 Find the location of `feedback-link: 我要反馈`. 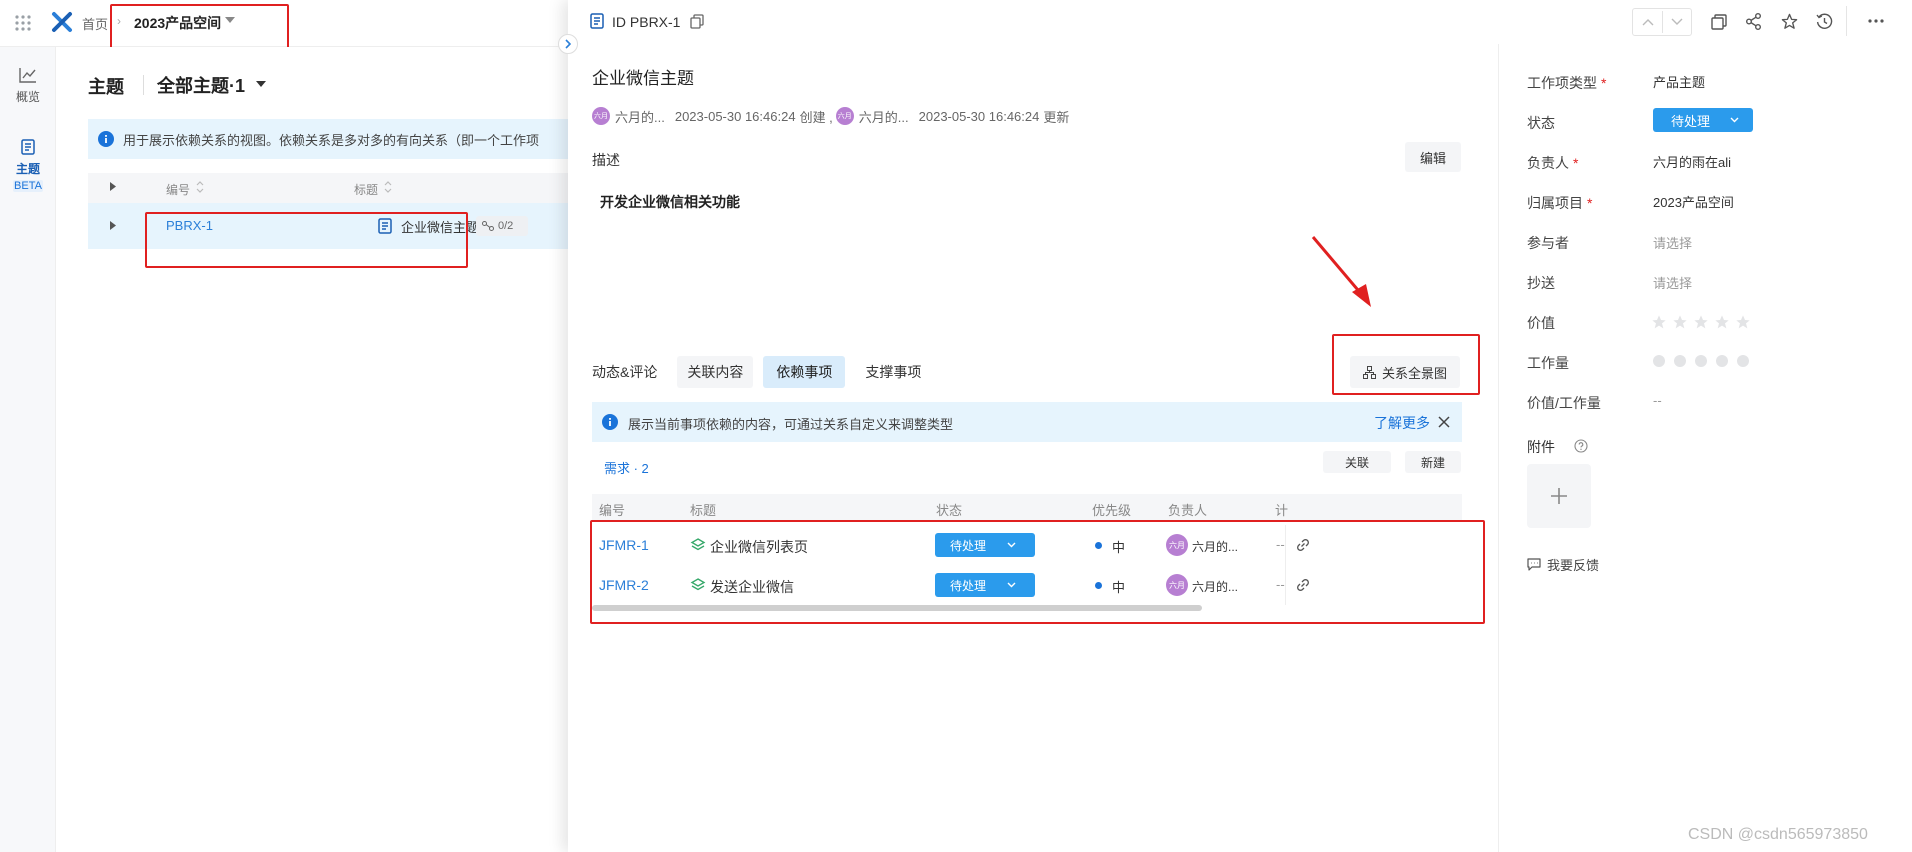

feedback-link: 我要反馈 is located at coordinates (1563, 564).